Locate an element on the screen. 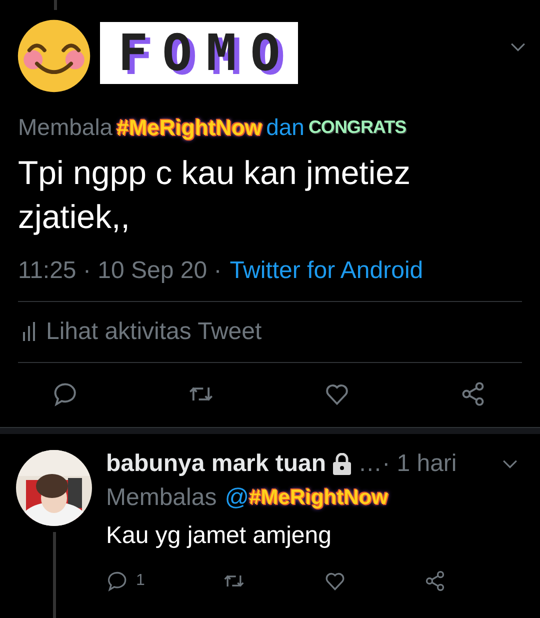 The image size is (540, 618). mention-text: @ is located at coordinates (237, 498).